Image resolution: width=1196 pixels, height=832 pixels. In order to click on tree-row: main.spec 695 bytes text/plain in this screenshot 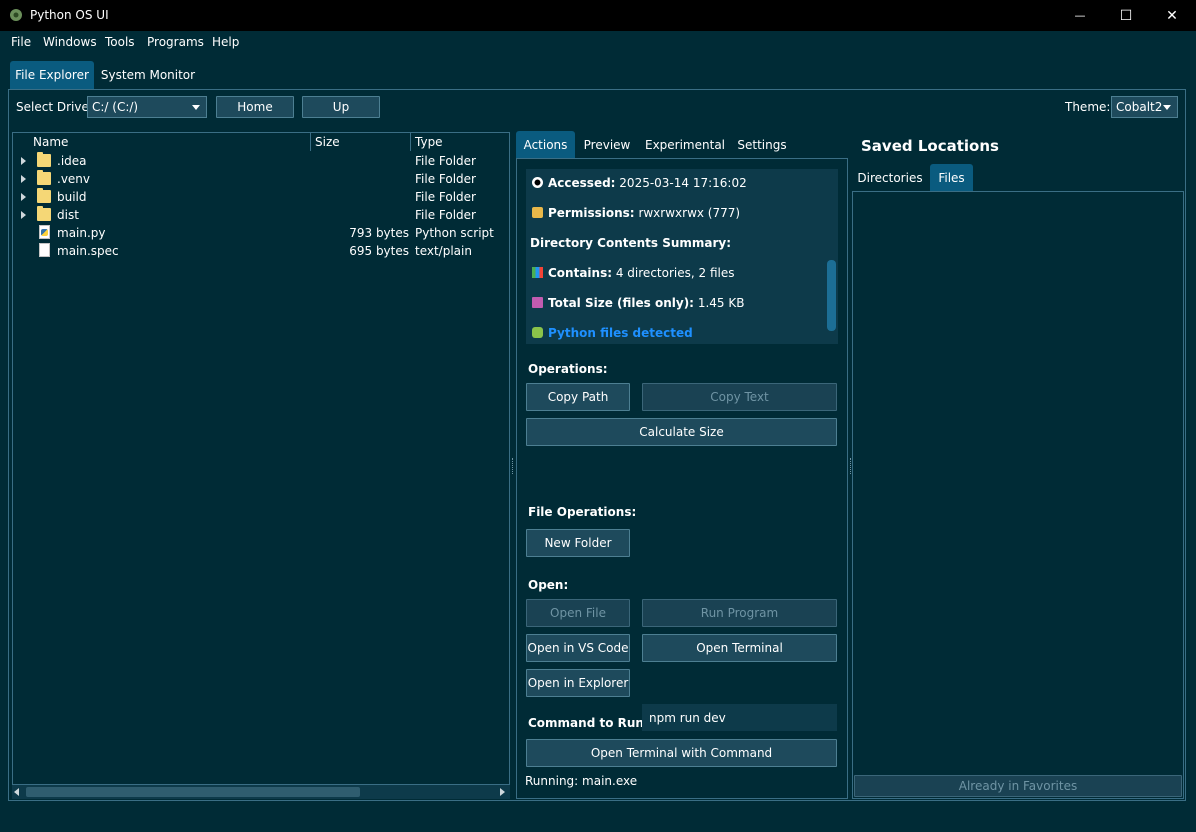, I will do `click(261, 251)`.